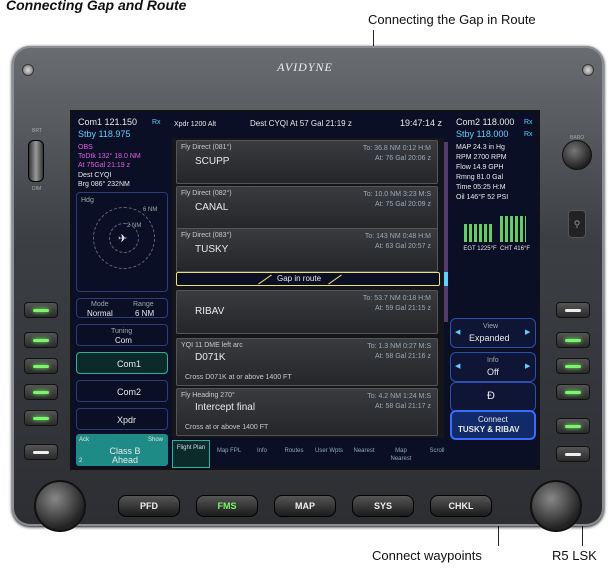 The width and height of the screenshot is (609, 570). What do you see at coordinates (573, 392) in the screenshot?
I see `lsk-r4` at bounding box center [573, 392].